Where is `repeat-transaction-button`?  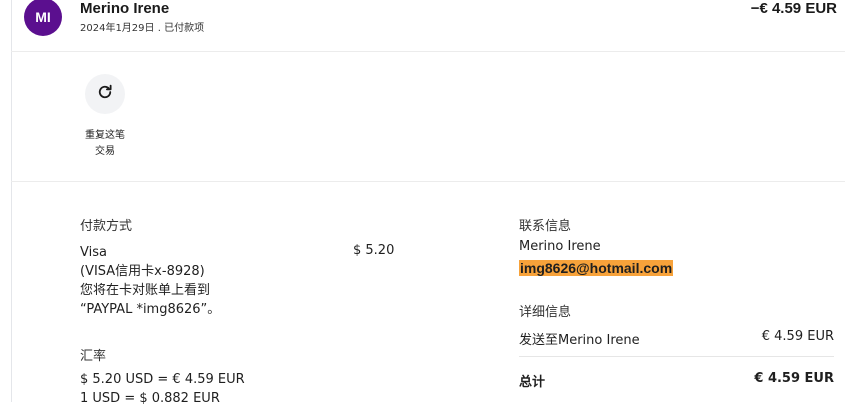 repeat-transaction-button is located at coordinates (105, 94).